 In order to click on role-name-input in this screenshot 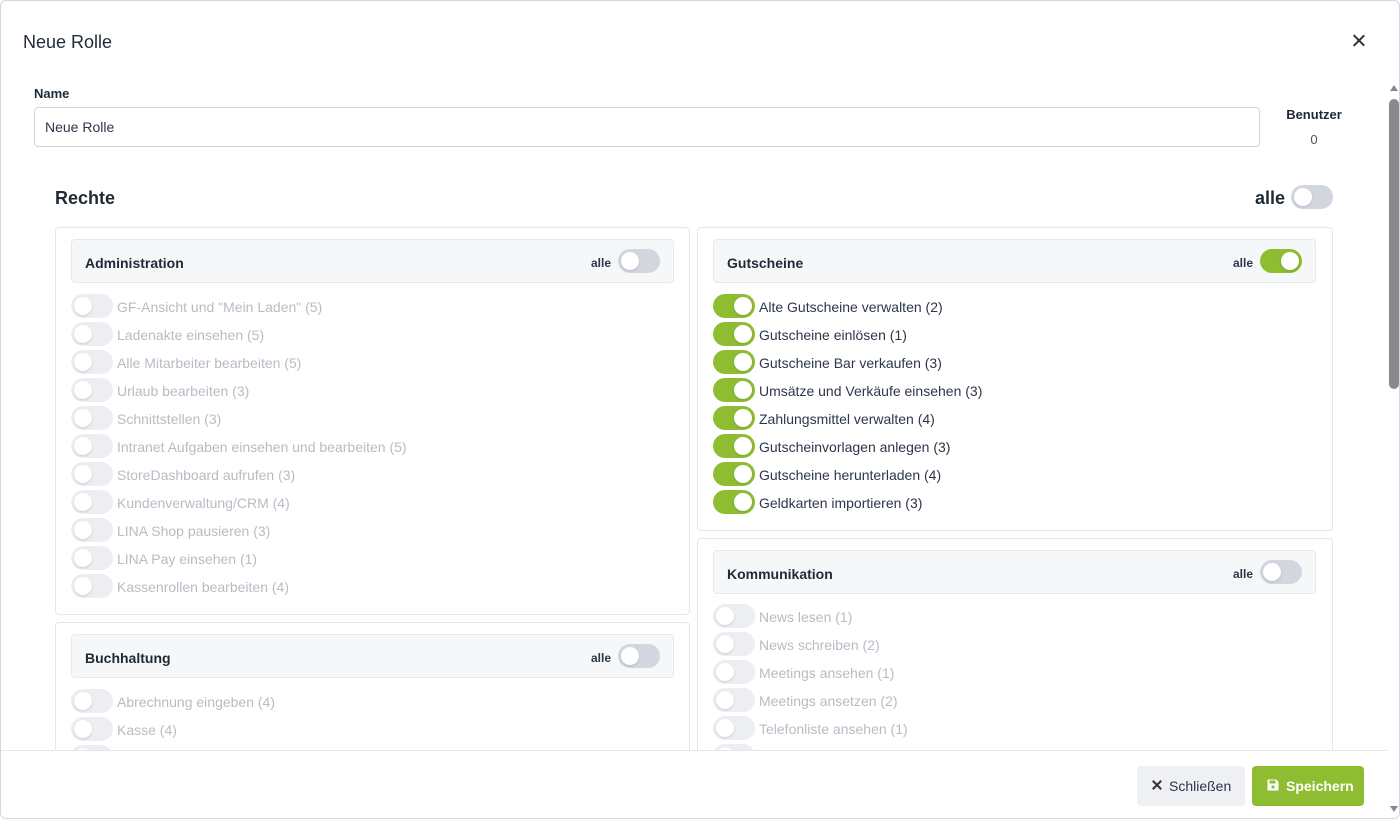, I will do `click(647, 127)`.